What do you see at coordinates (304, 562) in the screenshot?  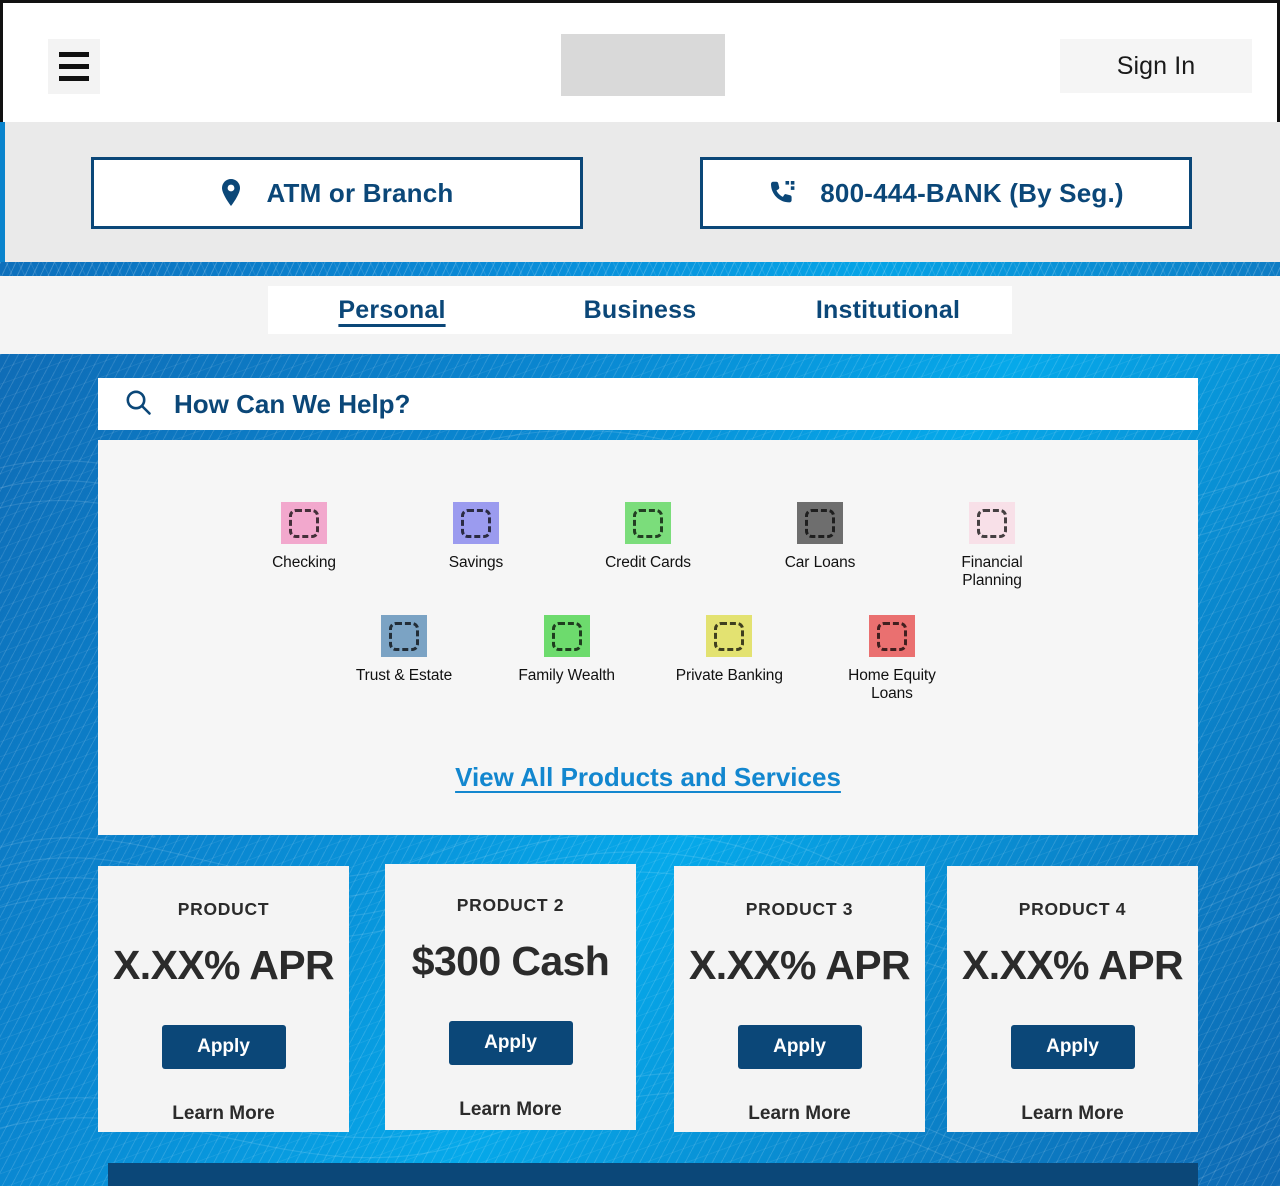 I see `product-label: Checking` at bounding box center [304, 562].